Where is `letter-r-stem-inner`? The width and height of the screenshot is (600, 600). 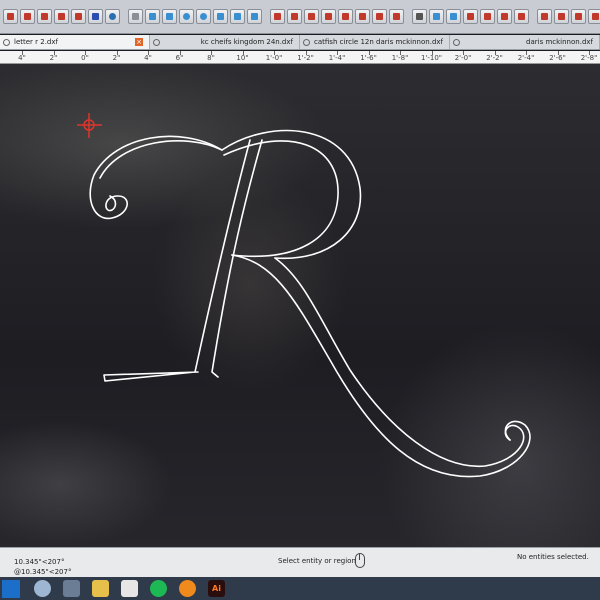
letter-r-stem-inner is located at coordinates (237, 258).